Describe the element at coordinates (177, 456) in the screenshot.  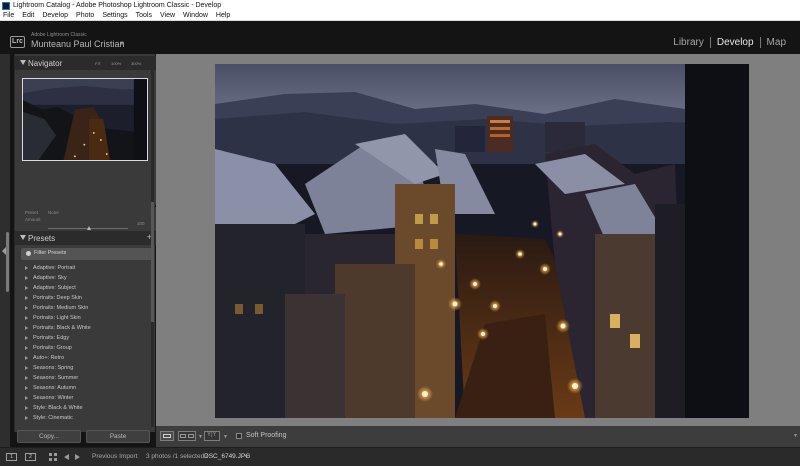
I see `filmstrip-count: 3 photos /1 selected /` at that location.